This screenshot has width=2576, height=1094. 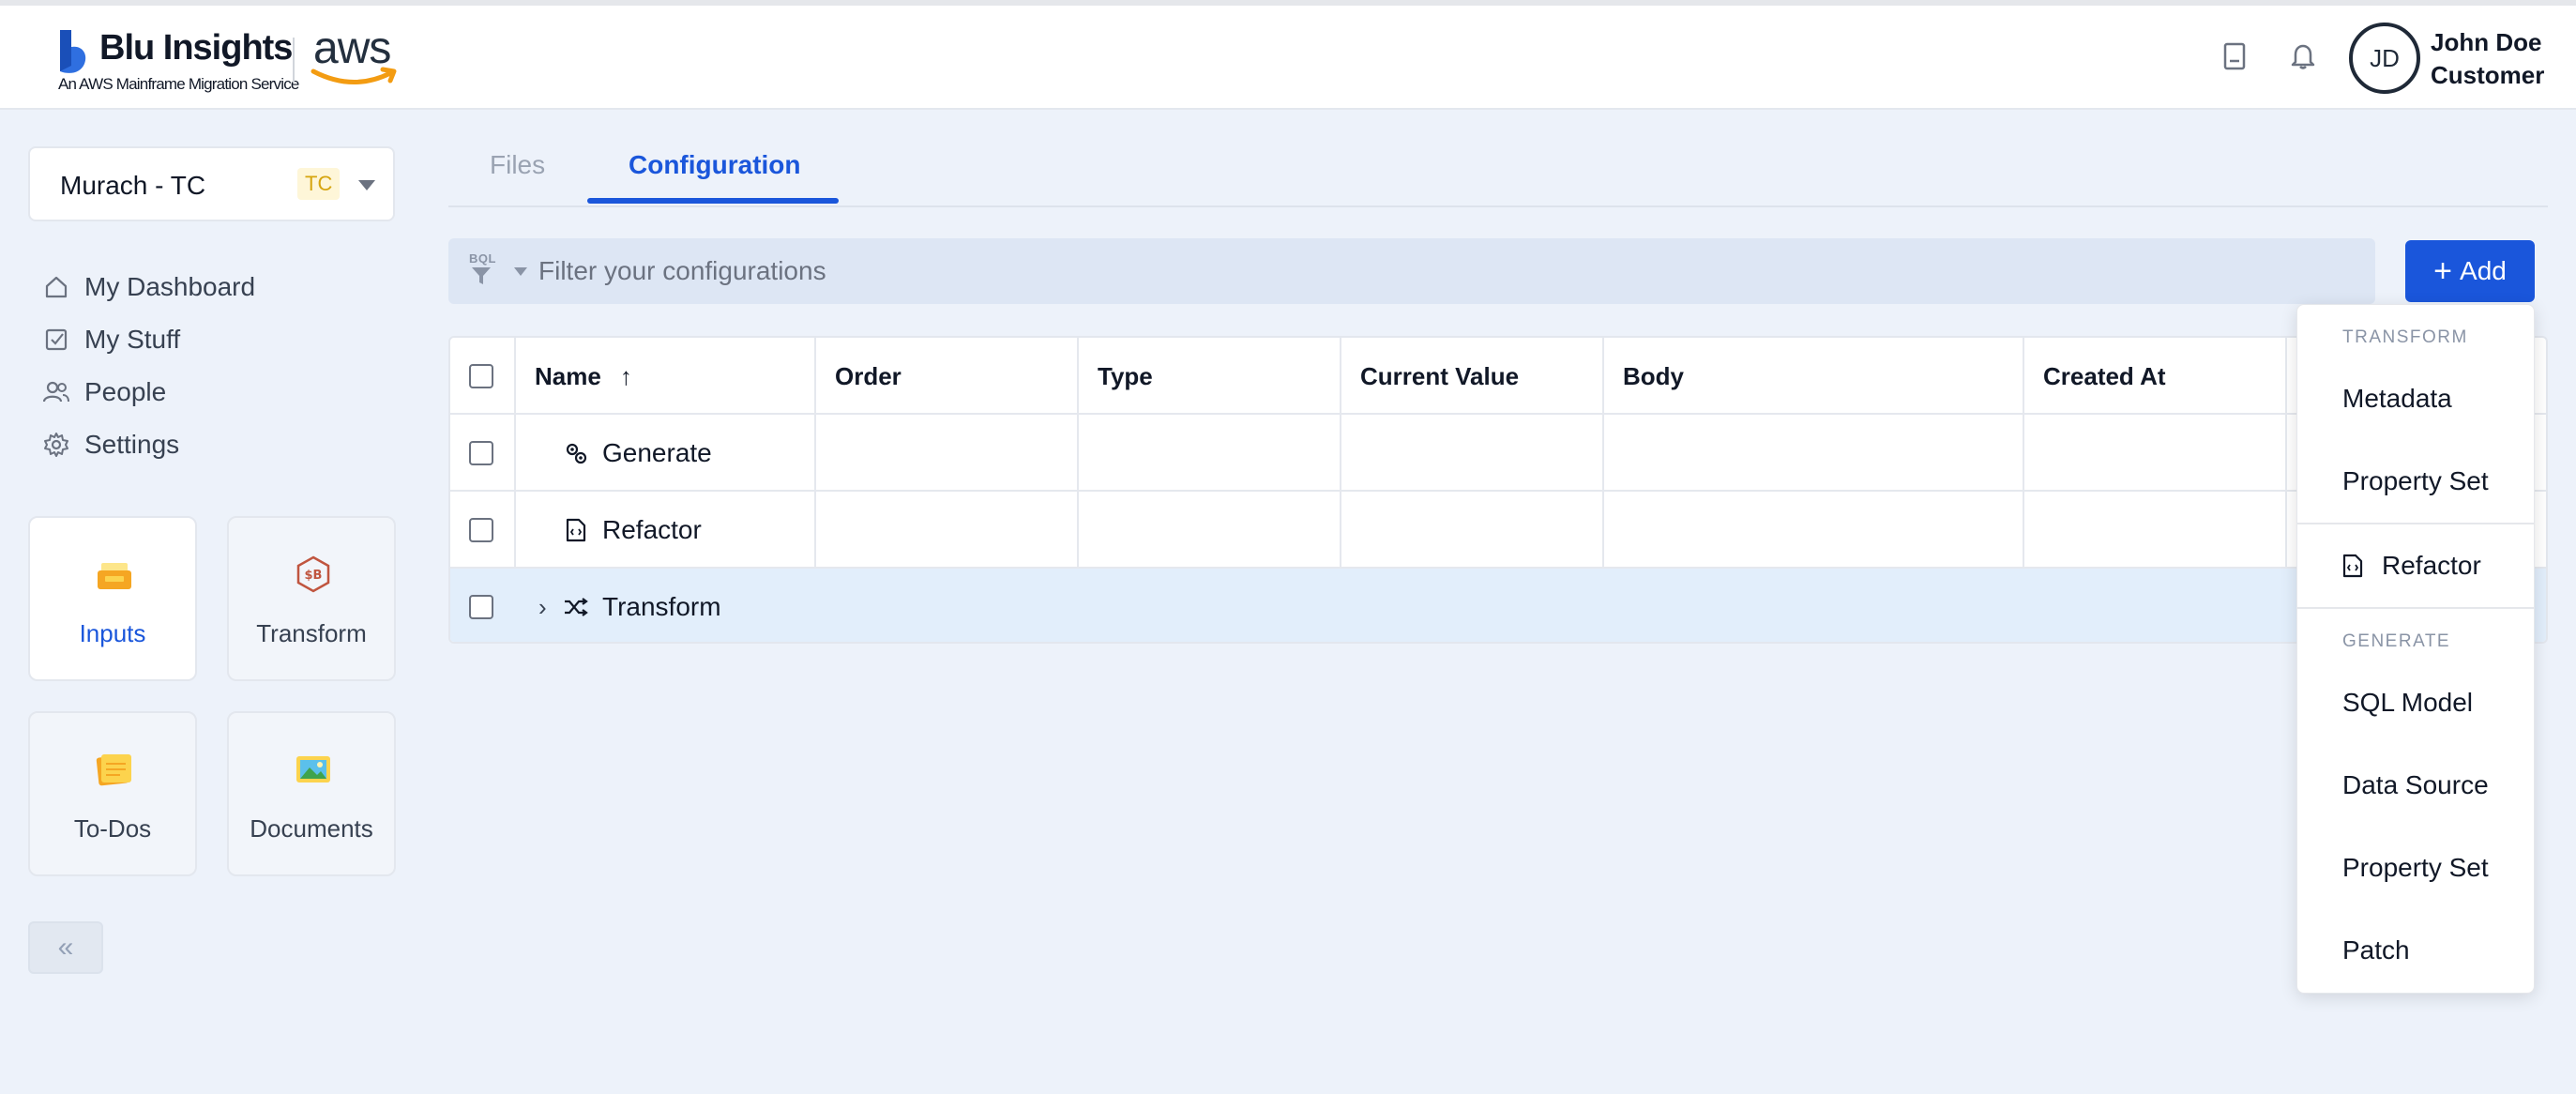 I want to click on sidebar-item-my-stuff: My Stuff, so click(x=110, y=339).